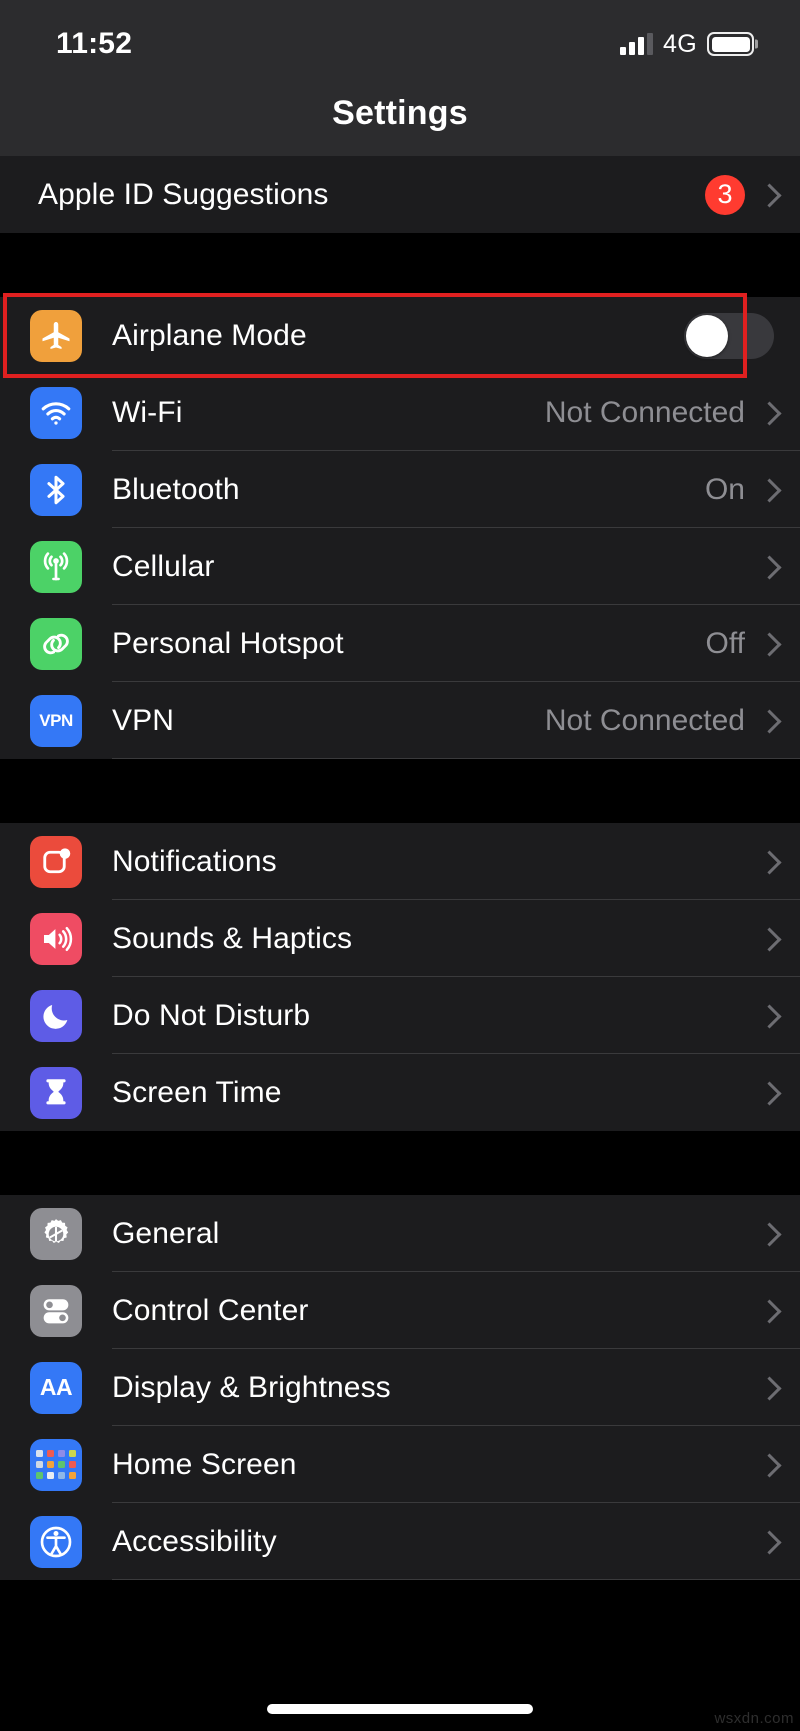 The width and height of the screenshot is (800, 1731). What do you see at coordinates (725, 194) in the screenshot?
I see `status-badge: 3` at bounding box center [725, 194].